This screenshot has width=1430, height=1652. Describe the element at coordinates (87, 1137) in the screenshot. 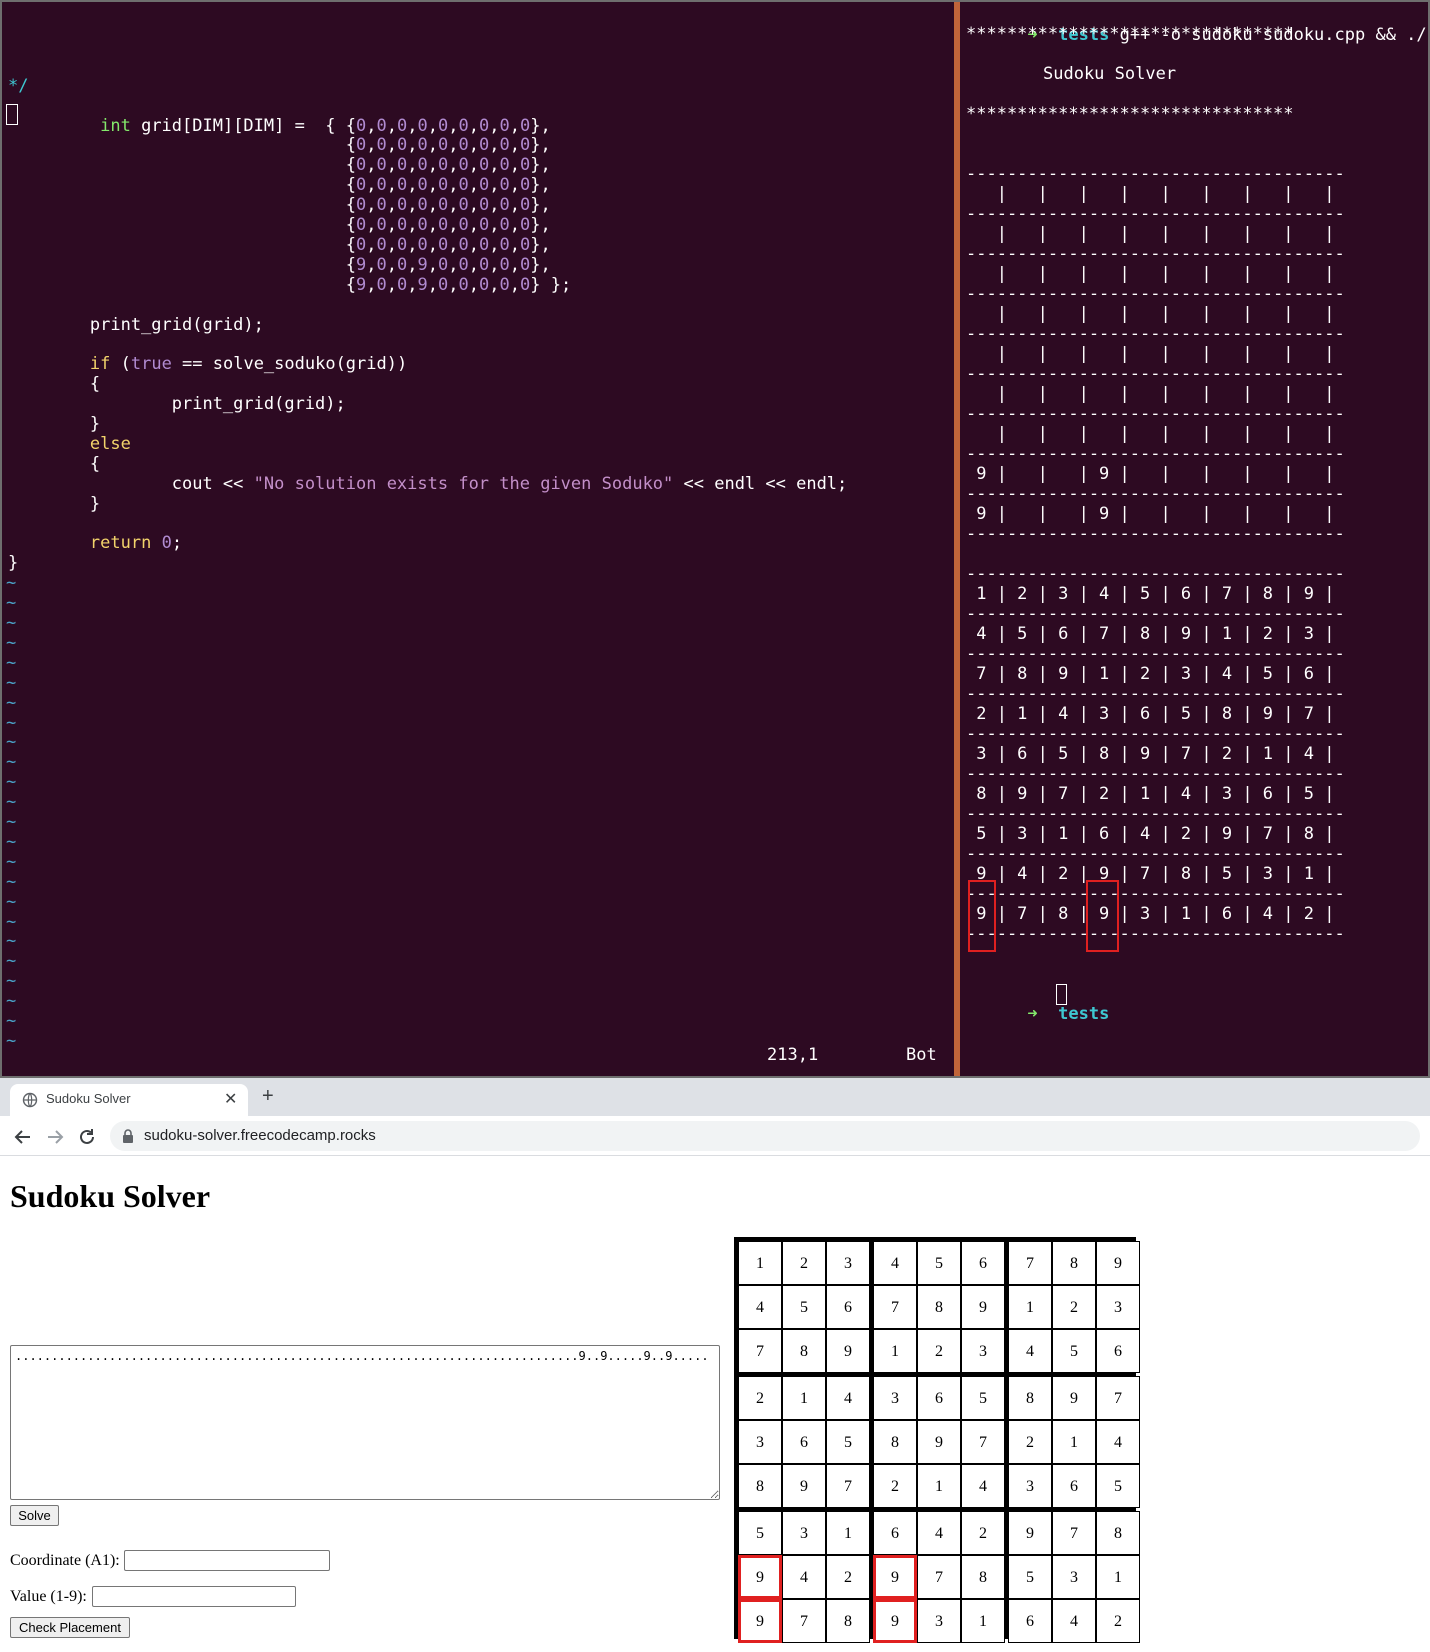

I see `reload-icon` at that location.